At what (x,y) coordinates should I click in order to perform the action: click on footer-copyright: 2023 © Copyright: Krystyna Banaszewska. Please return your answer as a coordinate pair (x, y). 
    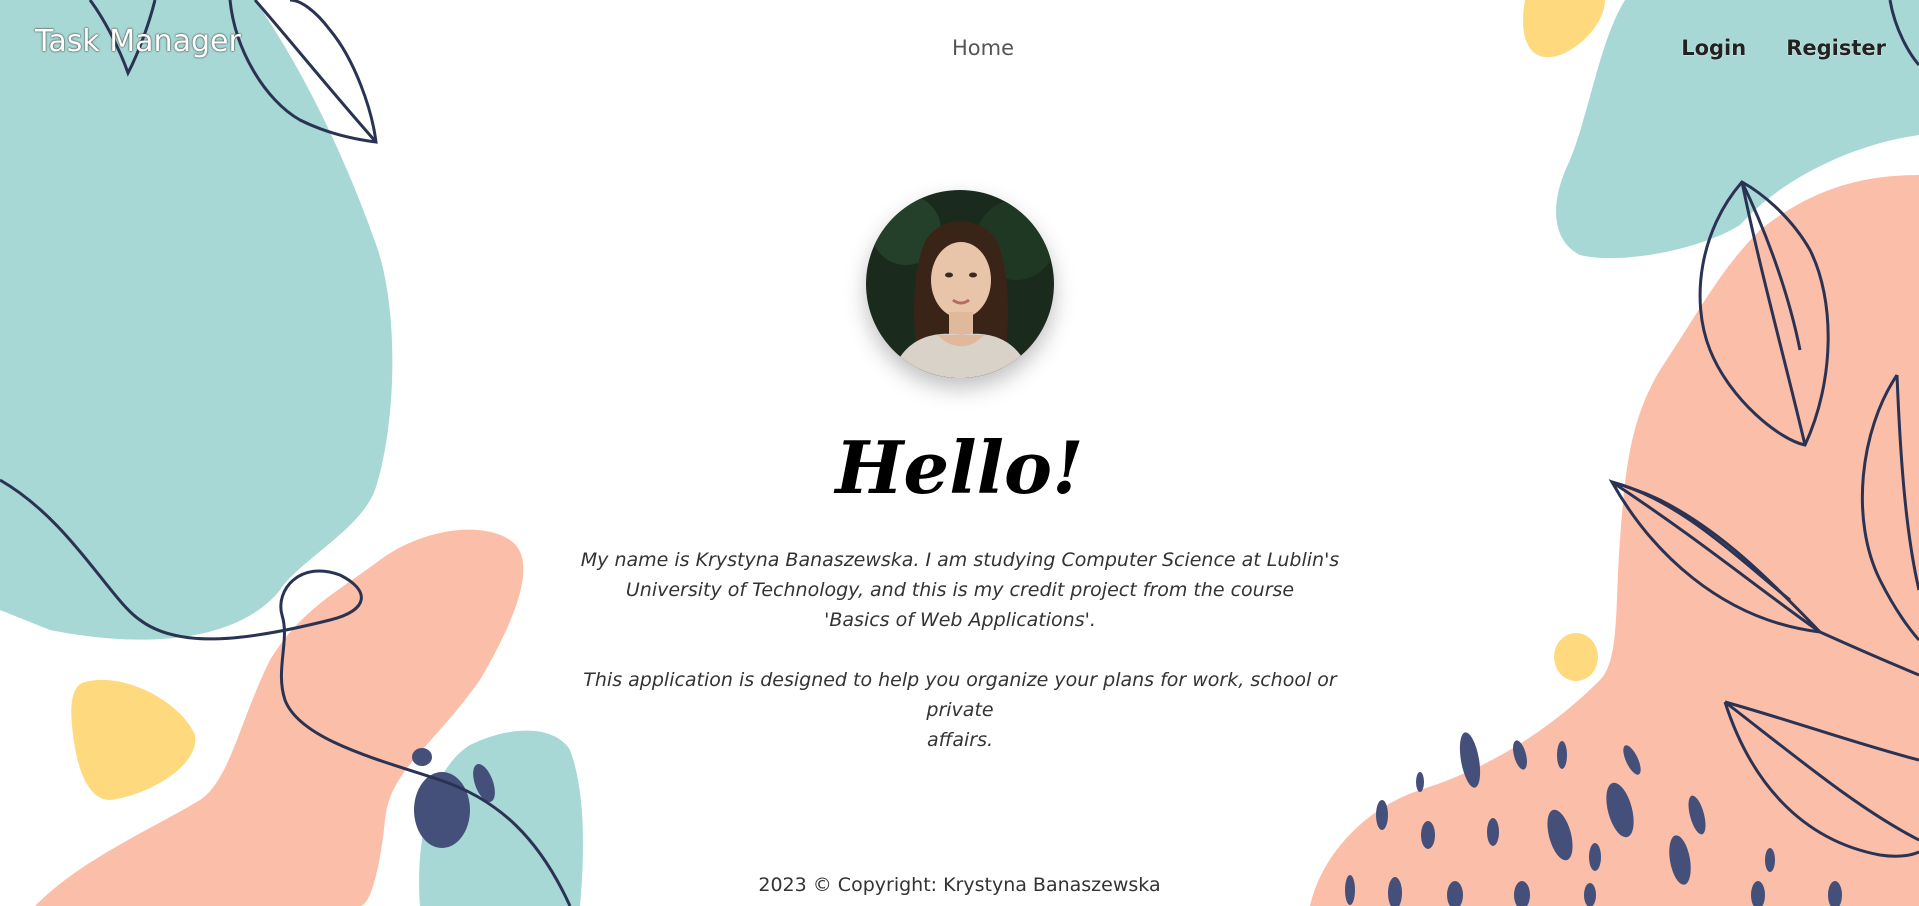
    Looking at the image, I should click on (959, 885).